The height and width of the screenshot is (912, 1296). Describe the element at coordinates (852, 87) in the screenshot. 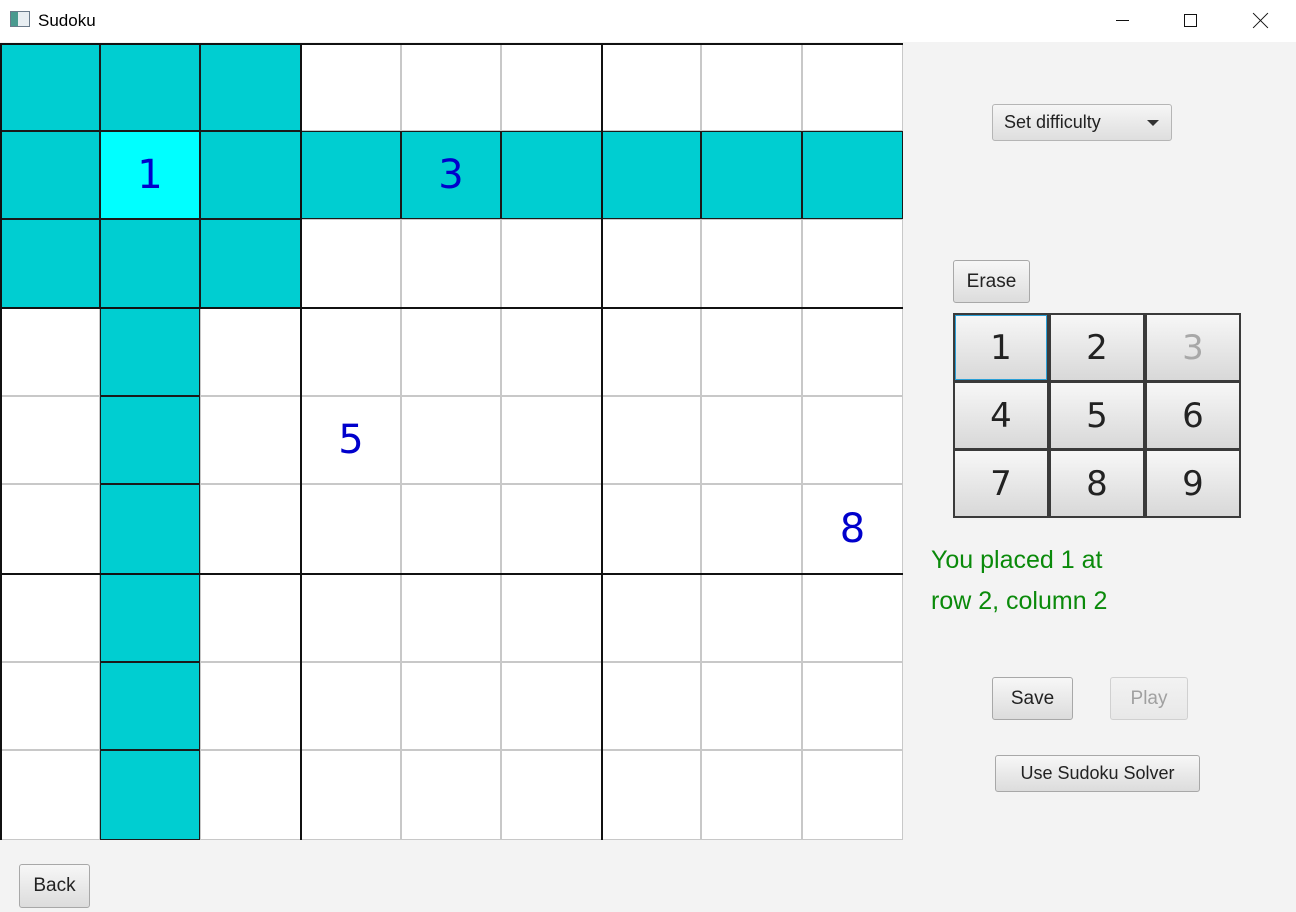

I see `cell-r1-c9` at that location.